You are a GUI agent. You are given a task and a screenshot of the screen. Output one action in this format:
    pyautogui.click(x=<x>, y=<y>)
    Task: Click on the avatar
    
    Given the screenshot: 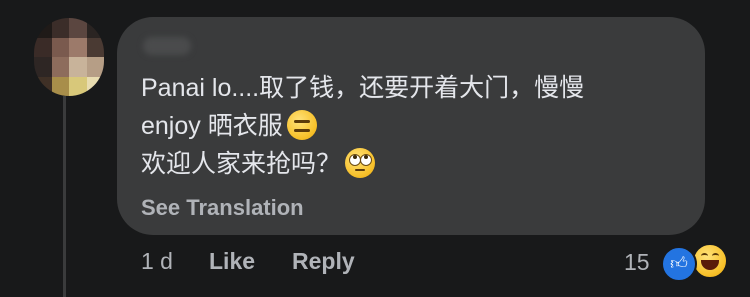 What is the action you would take?
    pyautogui.click(x=69, y=57)
    